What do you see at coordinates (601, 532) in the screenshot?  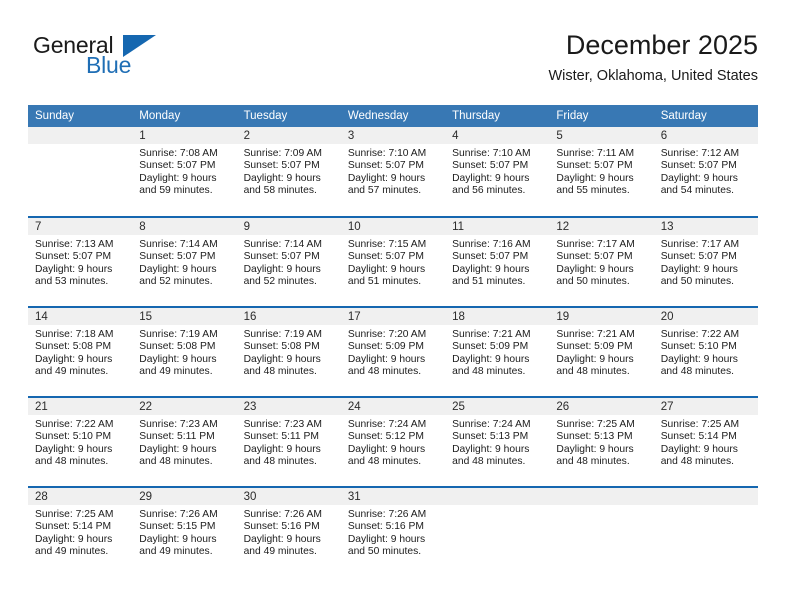 I see `day-cell-inner` at bounding box center [601, 532].